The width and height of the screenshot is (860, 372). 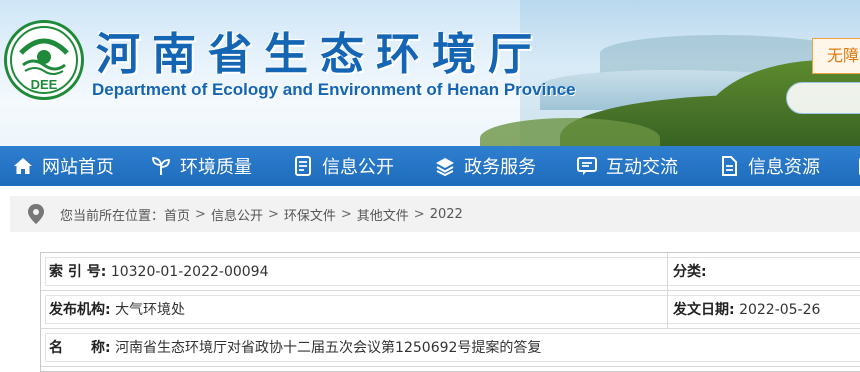 What do you see at coordinates (729, 166) in the screenshot?
I see `file-icon` at bounding box center [729, 166].